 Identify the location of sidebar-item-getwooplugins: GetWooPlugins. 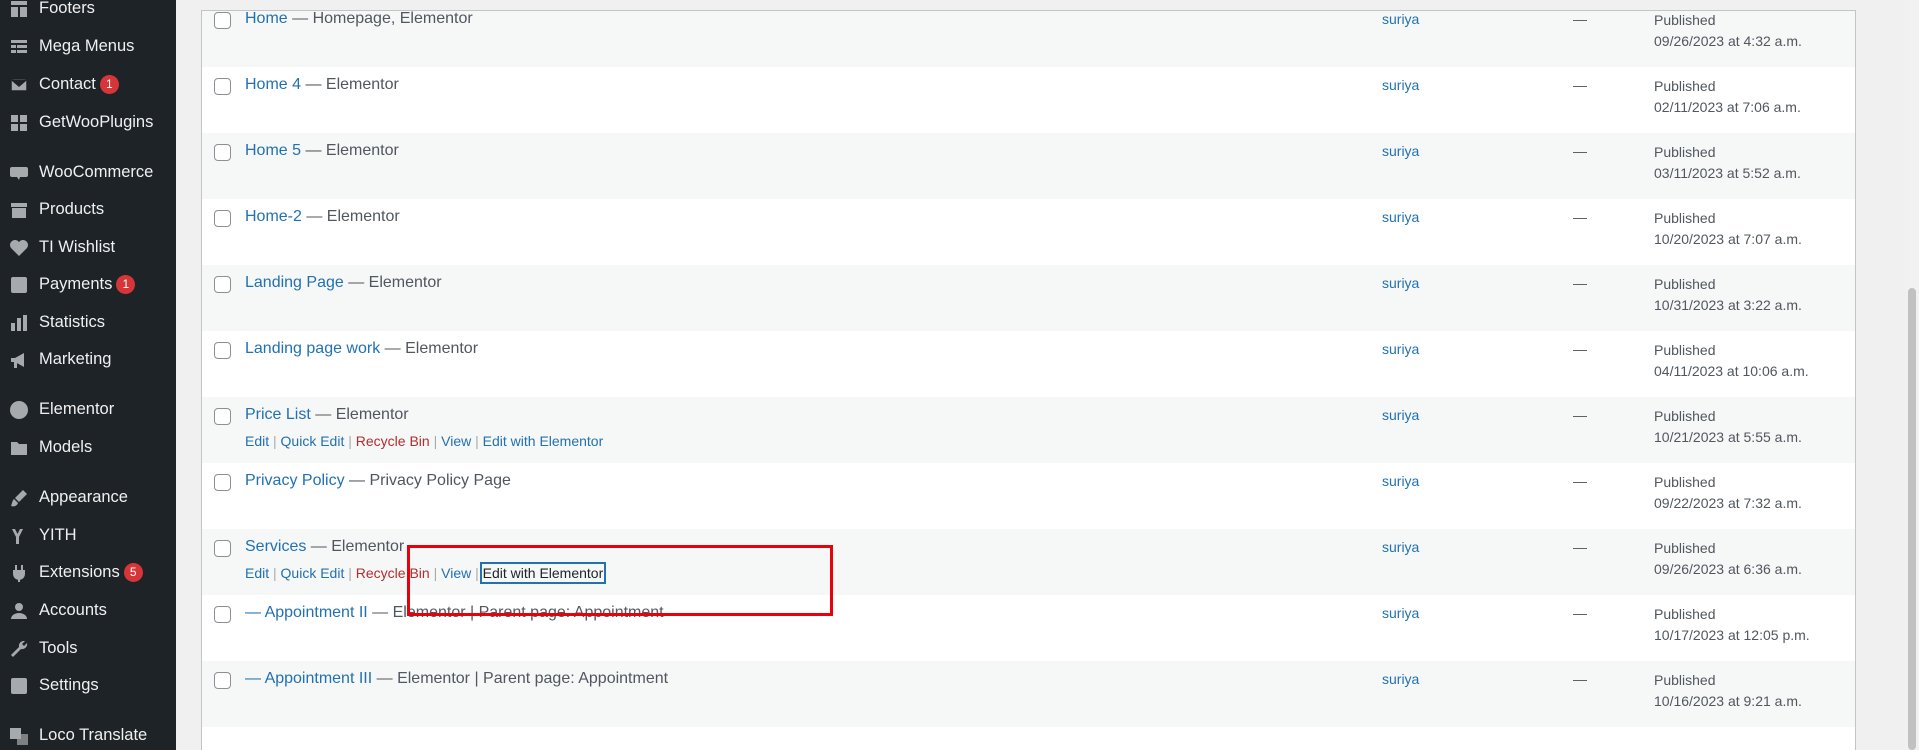
(88, 122).